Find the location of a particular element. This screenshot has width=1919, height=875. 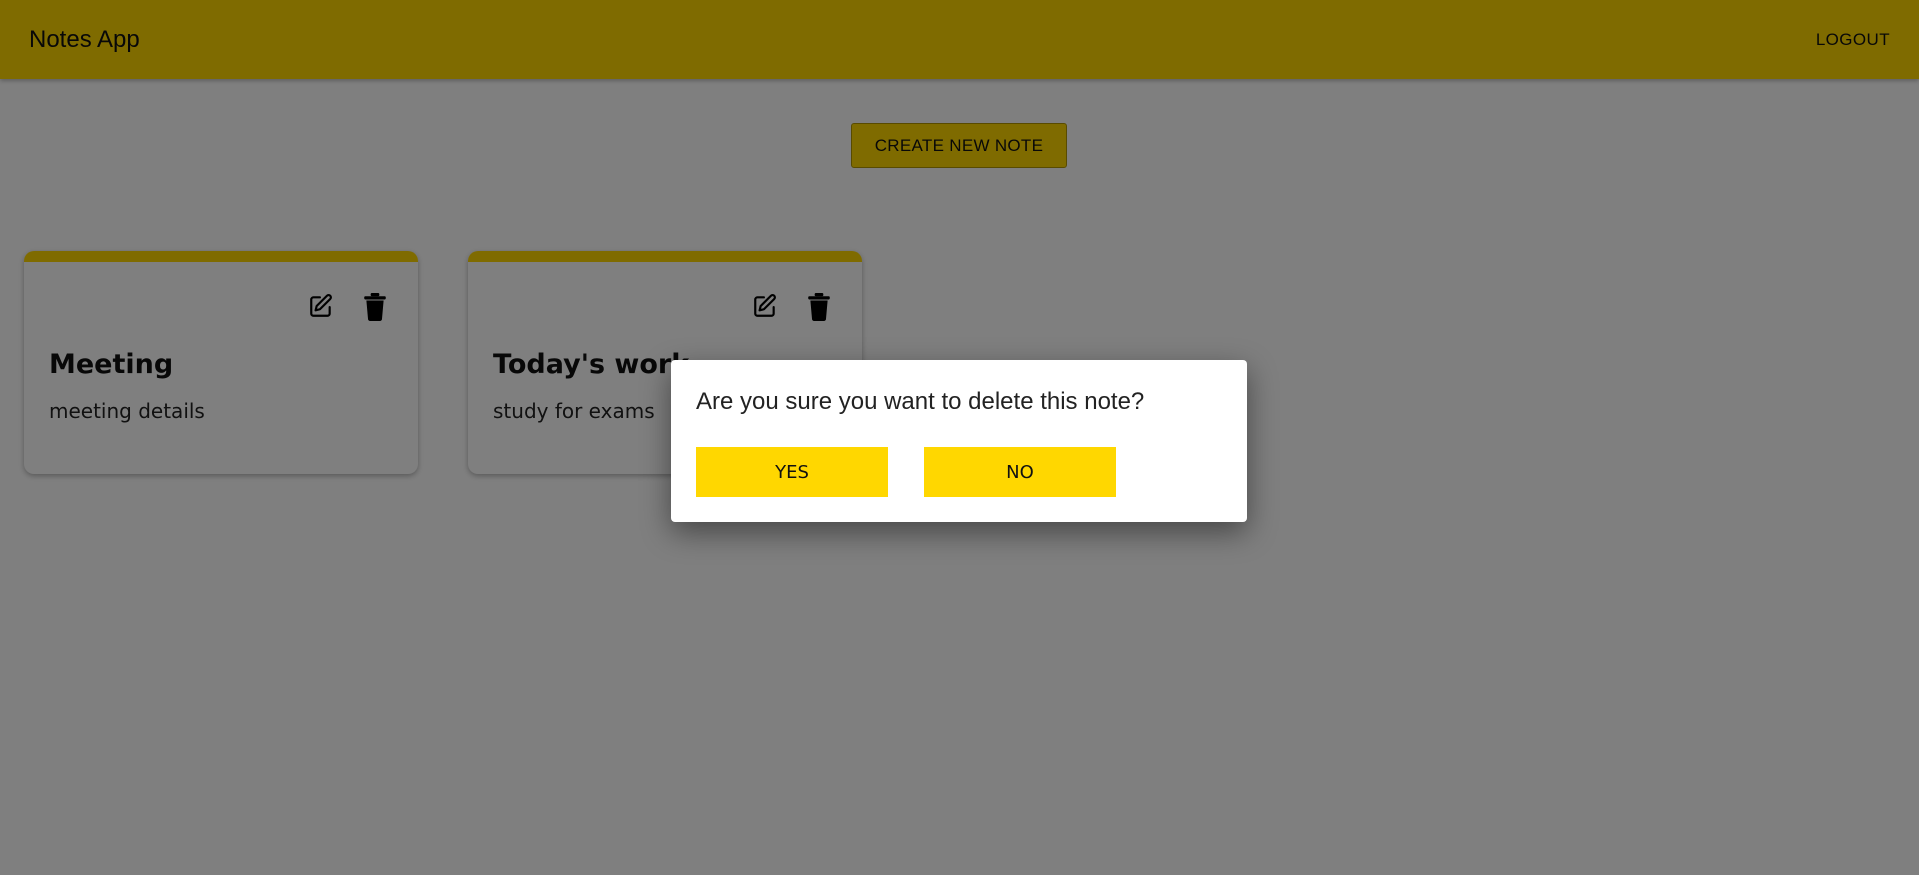

confirm-yes-button: YES is located at coordinates (792, 472).